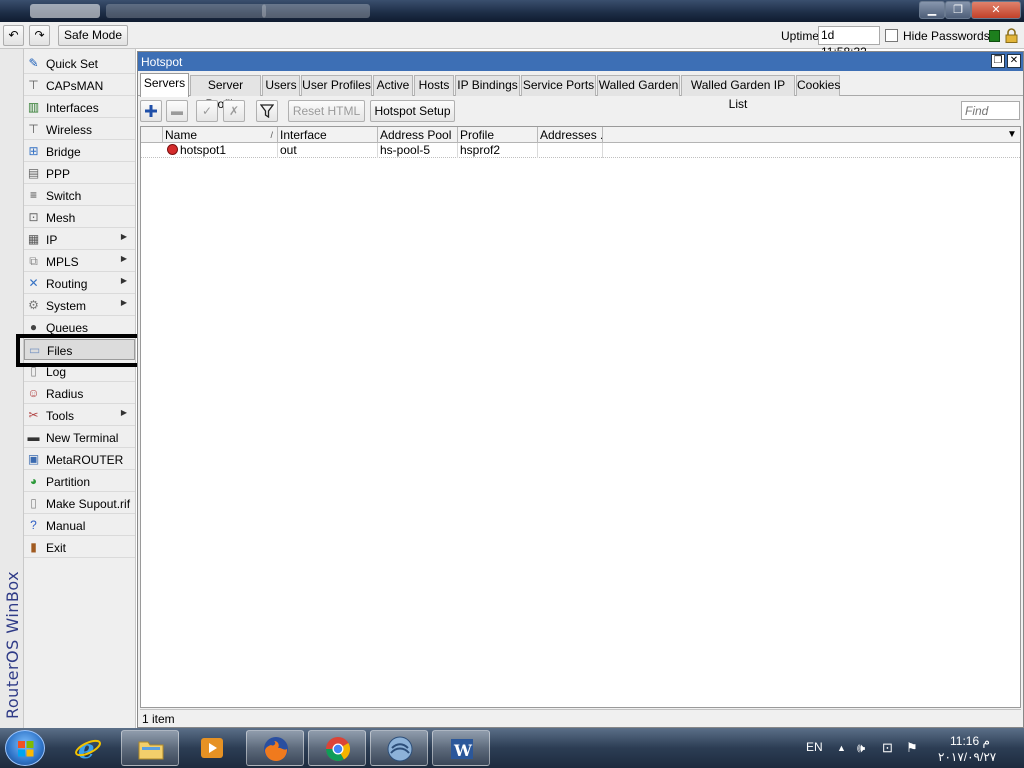  What do you see at coordinates (164, 85) in the screenshot?
I see `tab-servers: Servers` at bounding box center [164, 85].